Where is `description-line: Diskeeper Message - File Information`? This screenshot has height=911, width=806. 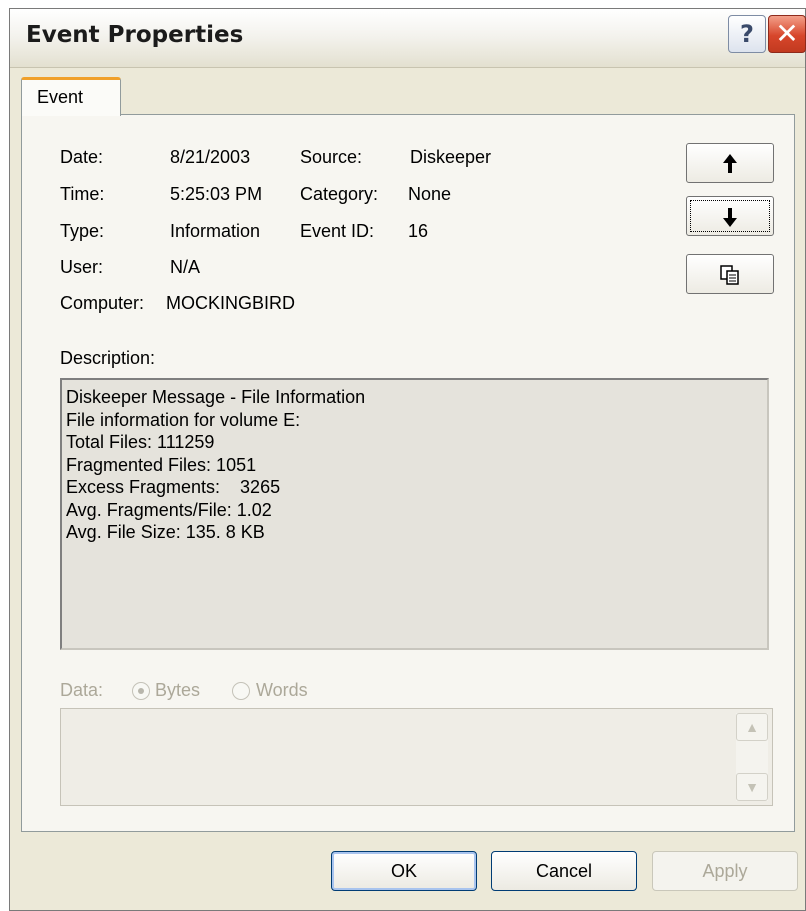 description-line: Diskeeper Message - File Information is located at coordinates (216, 397).